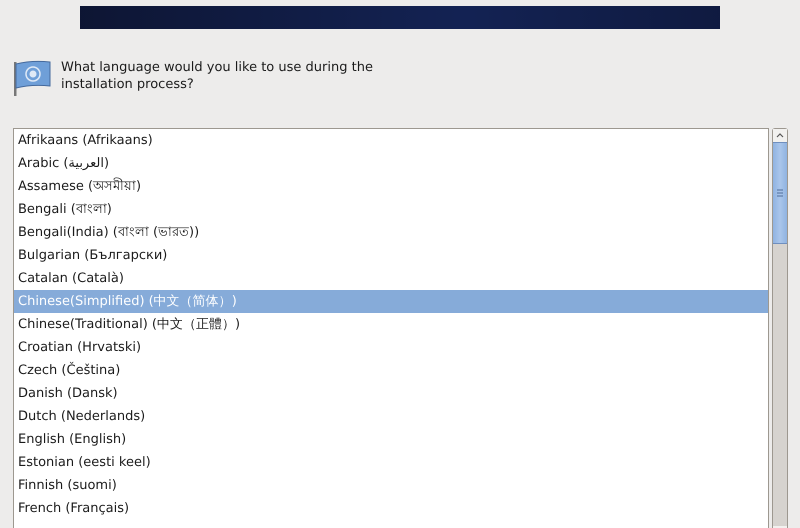 The image size is (800, 528). What do you see at coordinates (391, 508) in the screenshot?
I see `language-item: French (Français)` at bounding box center [391, 508].